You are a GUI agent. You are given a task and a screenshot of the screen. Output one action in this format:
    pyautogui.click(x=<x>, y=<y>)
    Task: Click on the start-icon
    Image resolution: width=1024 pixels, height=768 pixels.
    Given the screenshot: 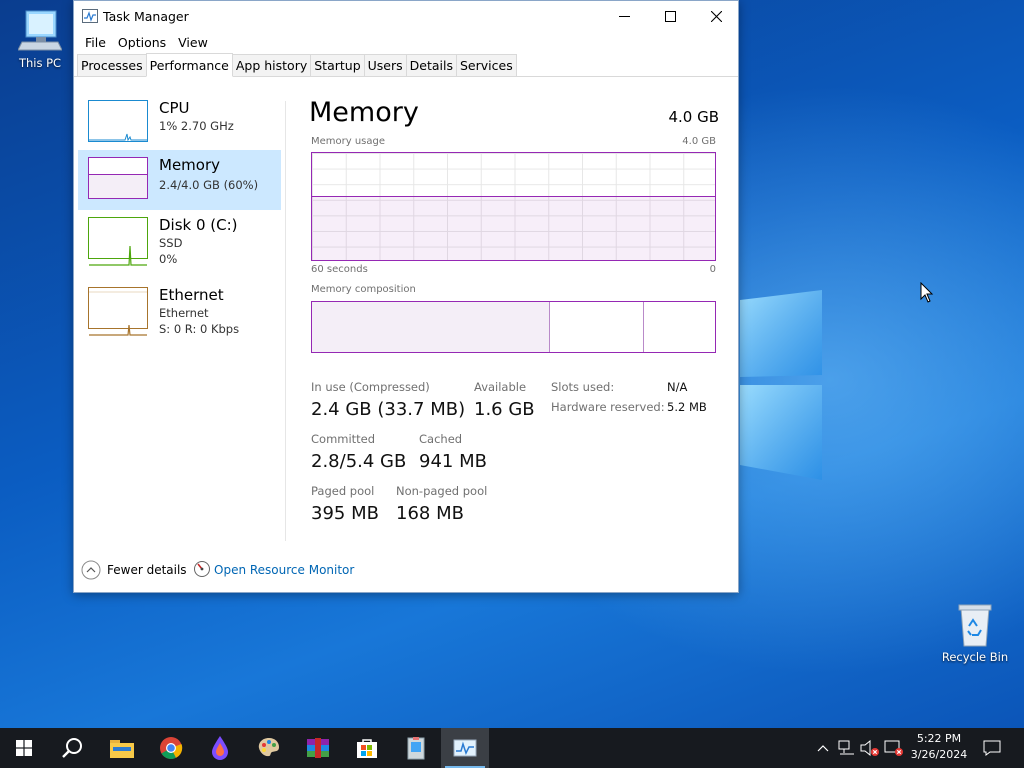 What is the action you would take?
    pyautogui.click(x=24, y=748)
    